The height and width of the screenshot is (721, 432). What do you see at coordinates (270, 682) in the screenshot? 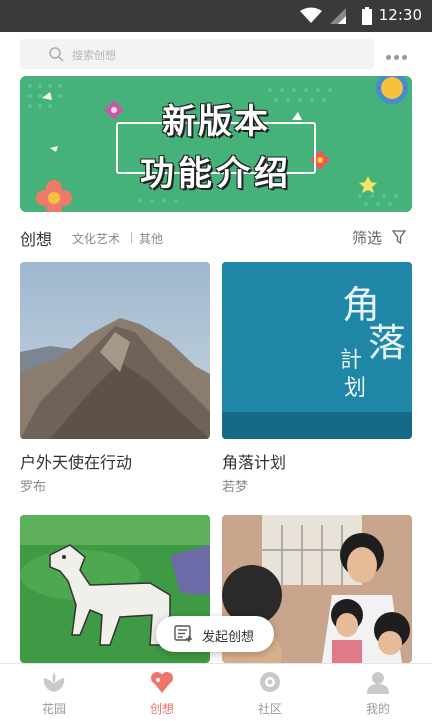
I see `community-icon` at bounding box center [270, 682].